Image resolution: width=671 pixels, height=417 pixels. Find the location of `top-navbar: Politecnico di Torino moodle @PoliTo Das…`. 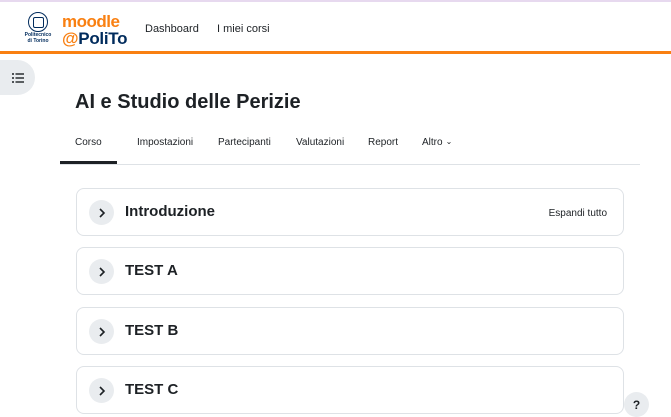

top-navbar: Politecnico di Torino moodle @PoliTo Das… is located at coordinates (335, 25).